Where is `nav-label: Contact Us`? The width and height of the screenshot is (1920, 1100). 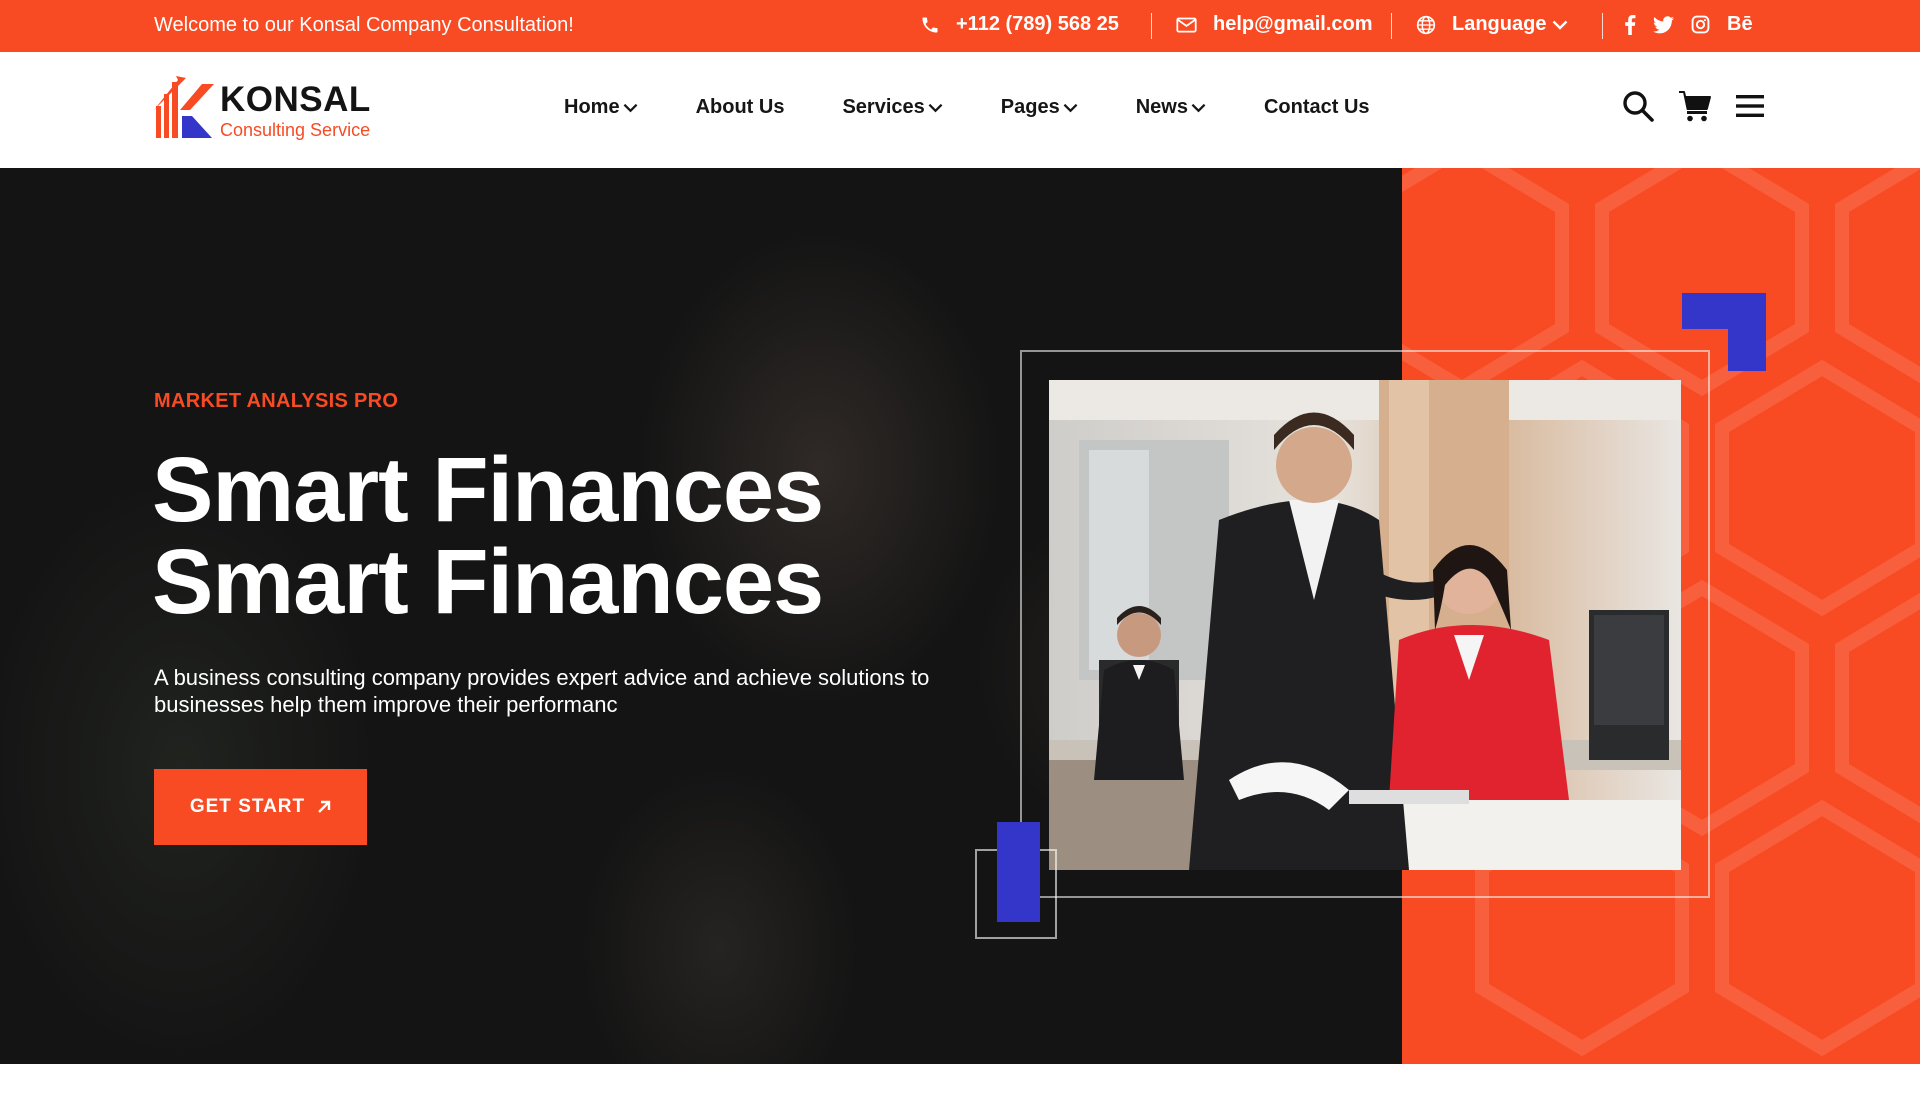 nav-label: Contact Us is located at coordinates (1316, 107).